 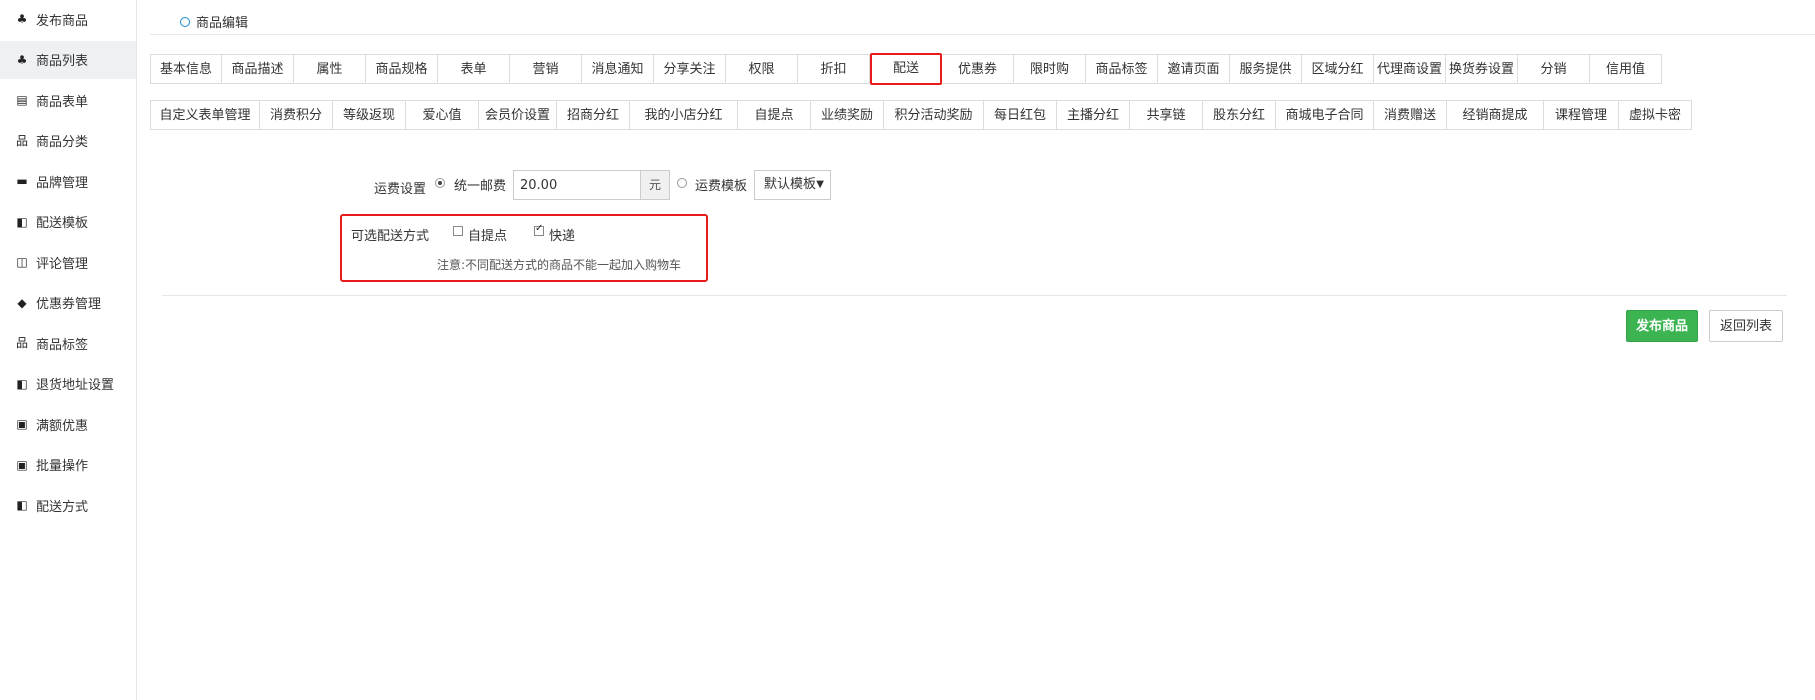 I want to click on form-divider, so click(x=974, y=295).